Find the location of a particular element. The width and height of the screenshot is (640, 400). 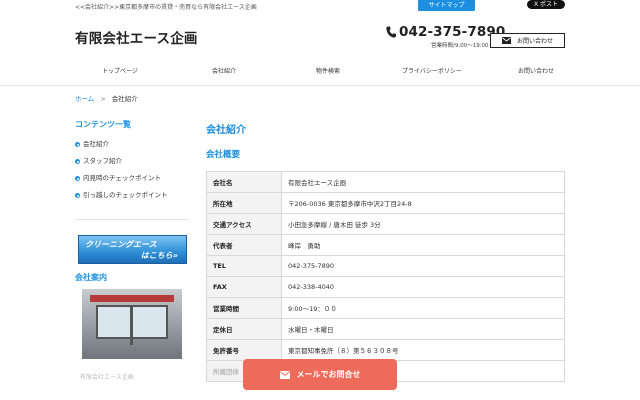

row-value: 峰岸 勇助 is located at coordinates (423, 245).